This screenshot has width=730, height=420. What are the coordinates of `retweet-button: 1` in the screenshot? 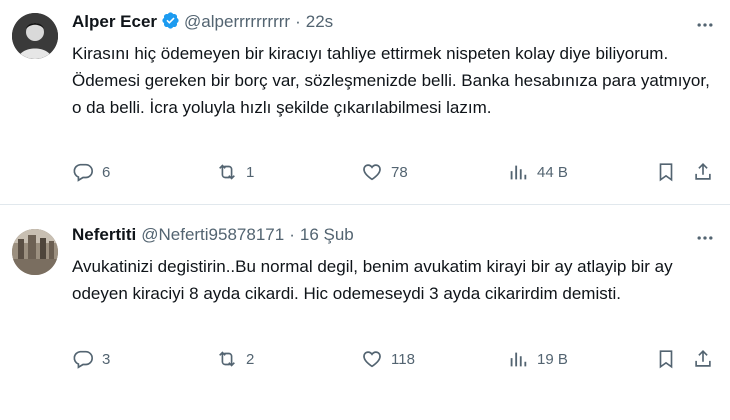 It's located at (235, 172).